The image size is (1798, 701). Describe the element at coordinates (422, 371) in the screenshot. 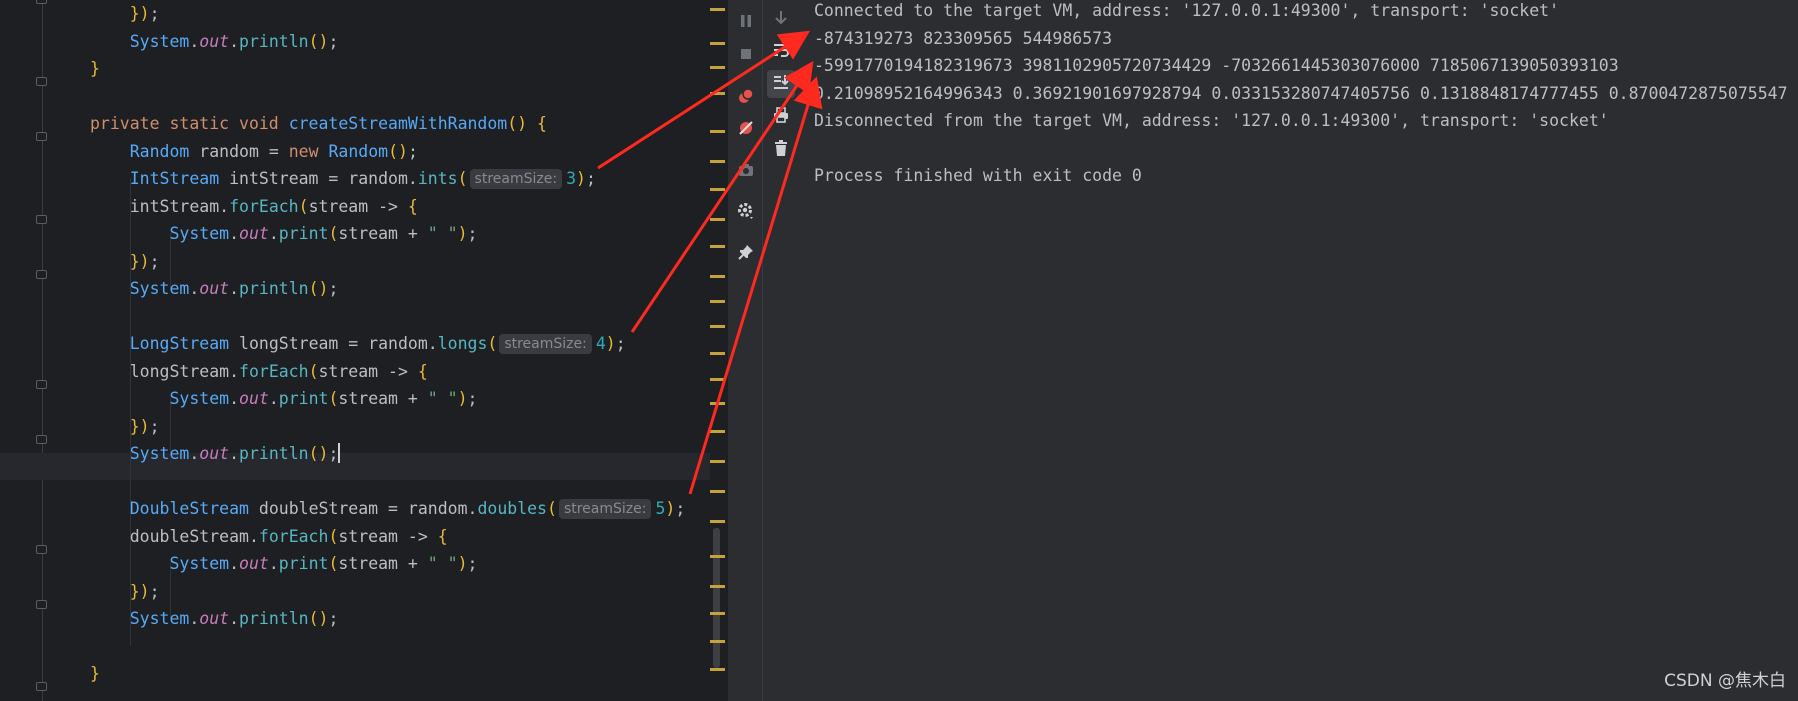

I see `code-token: {` at that location.